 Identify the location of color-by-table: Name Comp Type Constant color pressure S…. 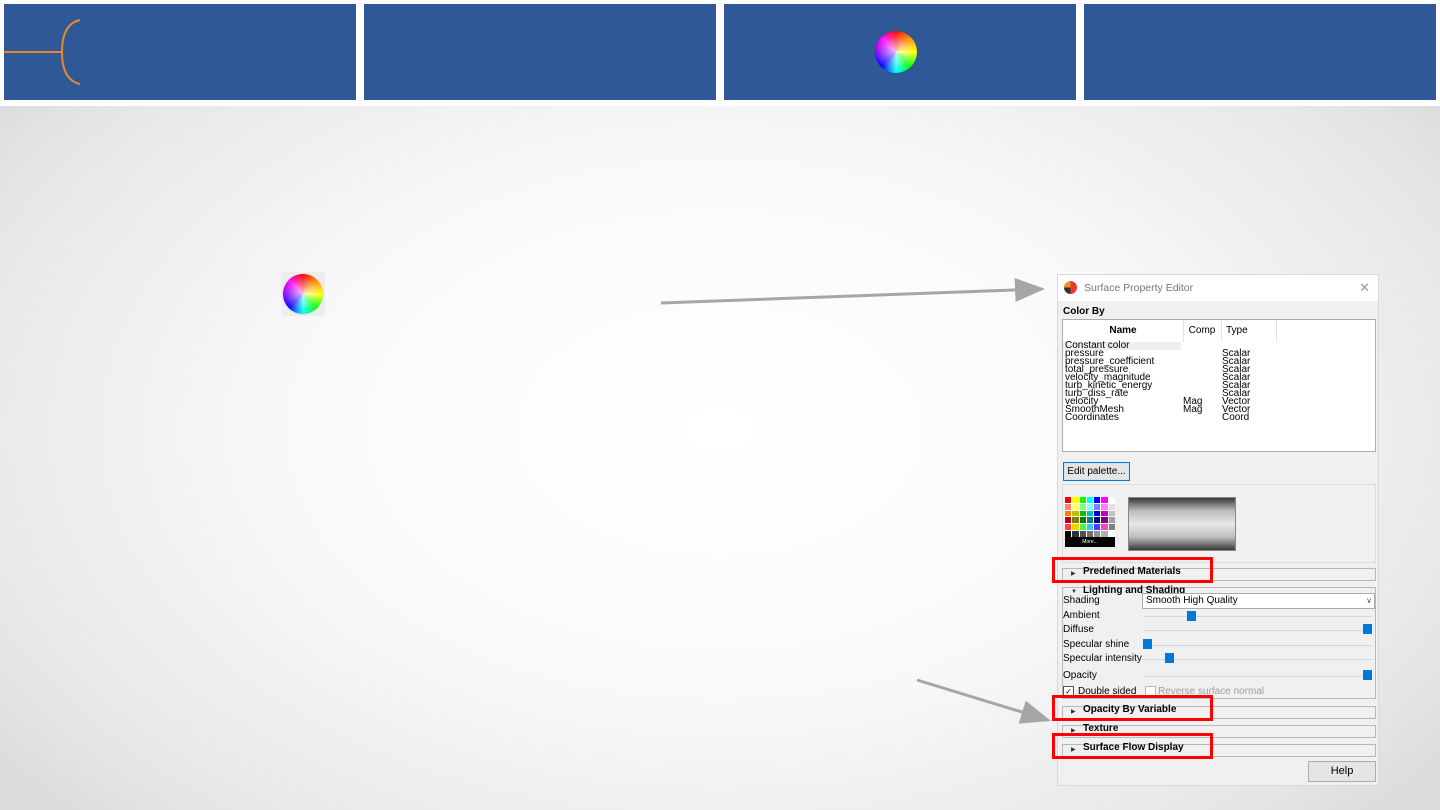
(1219, 385).